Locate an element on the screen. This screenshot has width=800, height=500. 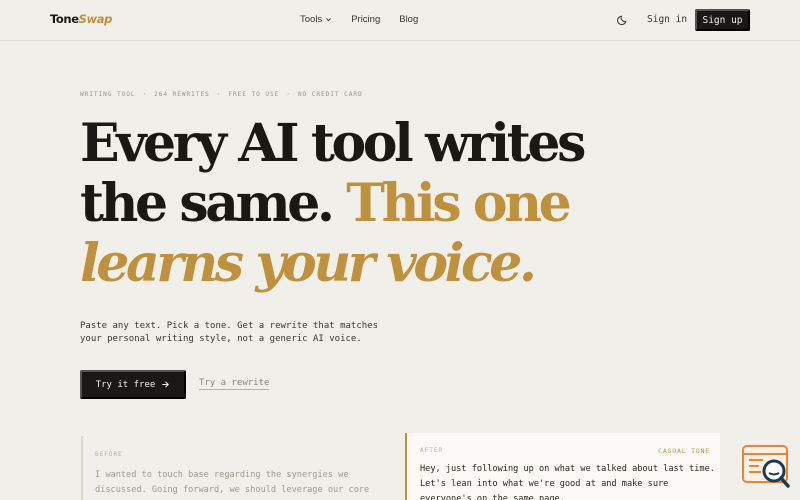
chat-search-widget is located at coordinates (766, 467).